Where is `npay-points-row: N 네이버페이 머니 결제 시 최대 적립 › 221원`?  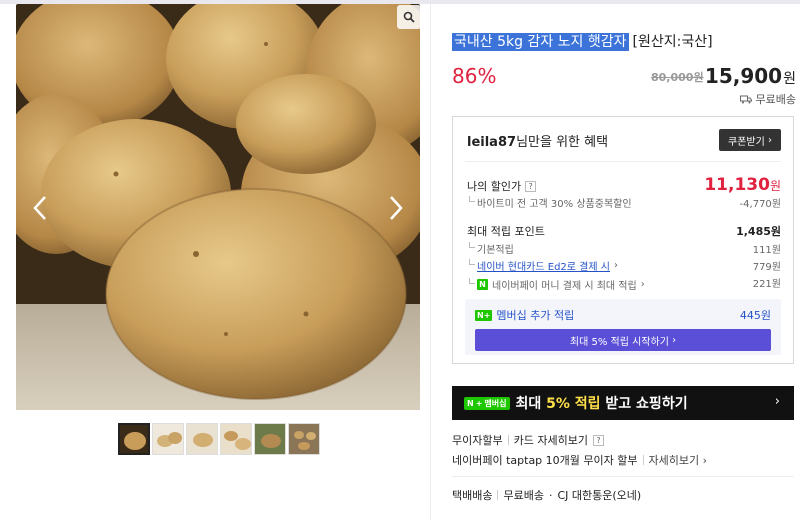 npay-points-row: N 네이버페이 머니 결제 시 최대 적립 › 221원 is located at coordinates (624, 283).